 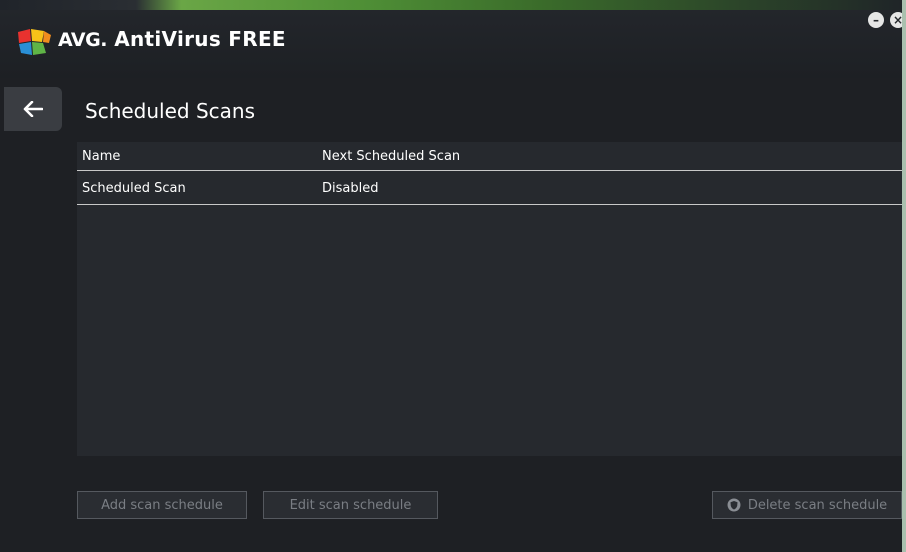 What do you see at coordinates (391, 156) in the screenshot?
I see `column-header-next-scheduled-scan: Next Scheduled Scan` at bounding box center [391, 156].